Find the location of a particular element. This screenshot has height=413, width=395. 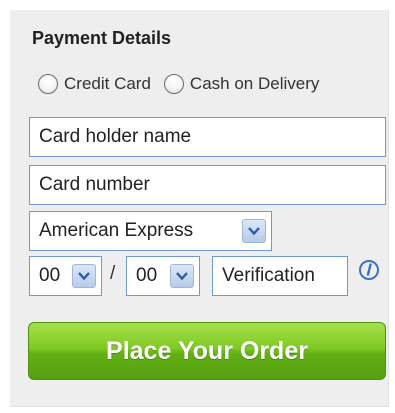

card-type-select: American Express is located at coordinates (150, 231).